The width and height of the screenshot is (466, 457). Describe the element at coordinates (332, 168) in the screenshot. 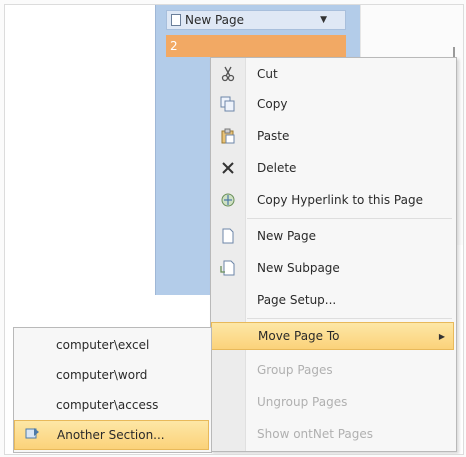

I see `menu-item-delete: Delete` at that location.